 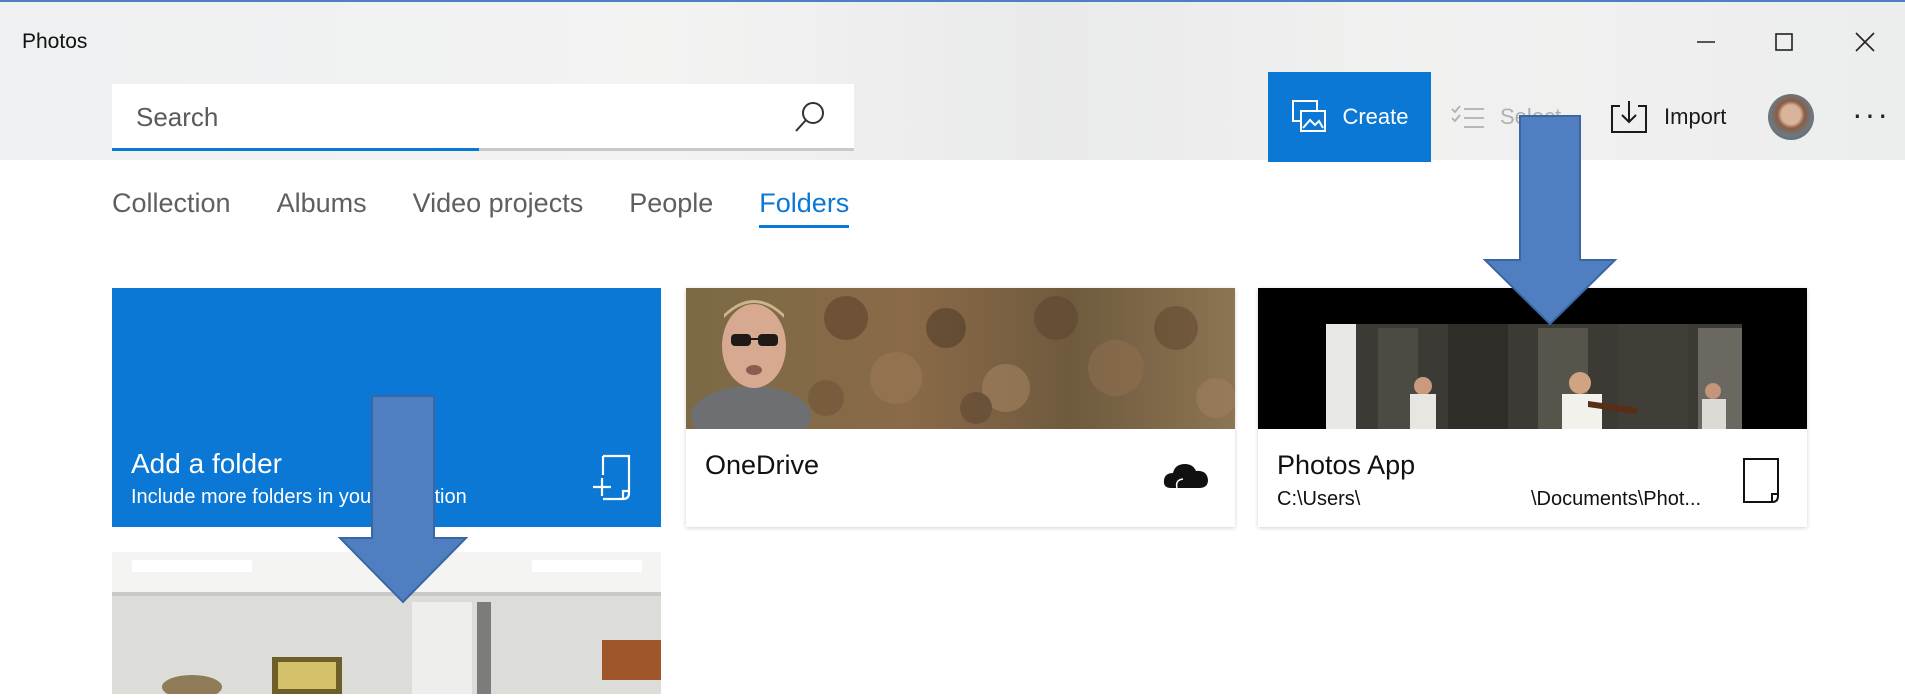 I want to click on maximize-icon, so click(x=1784, y=42).